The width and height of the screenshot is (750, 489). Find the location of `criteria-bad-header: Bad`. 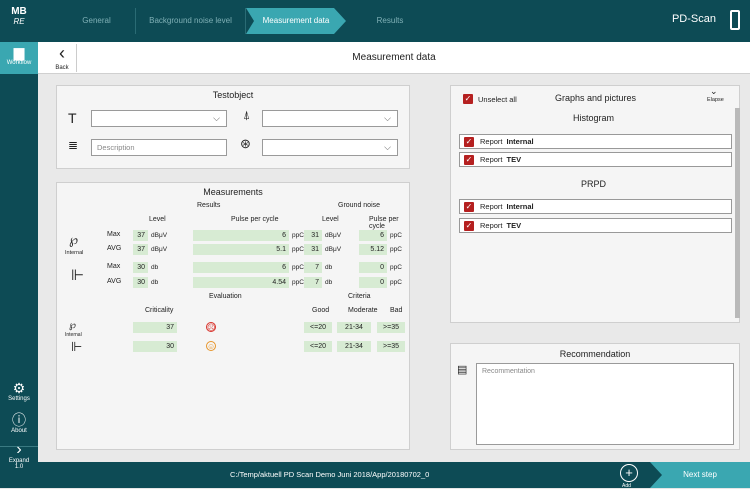

criteria-bad-header: Bad is located at coordinates (396, 310).